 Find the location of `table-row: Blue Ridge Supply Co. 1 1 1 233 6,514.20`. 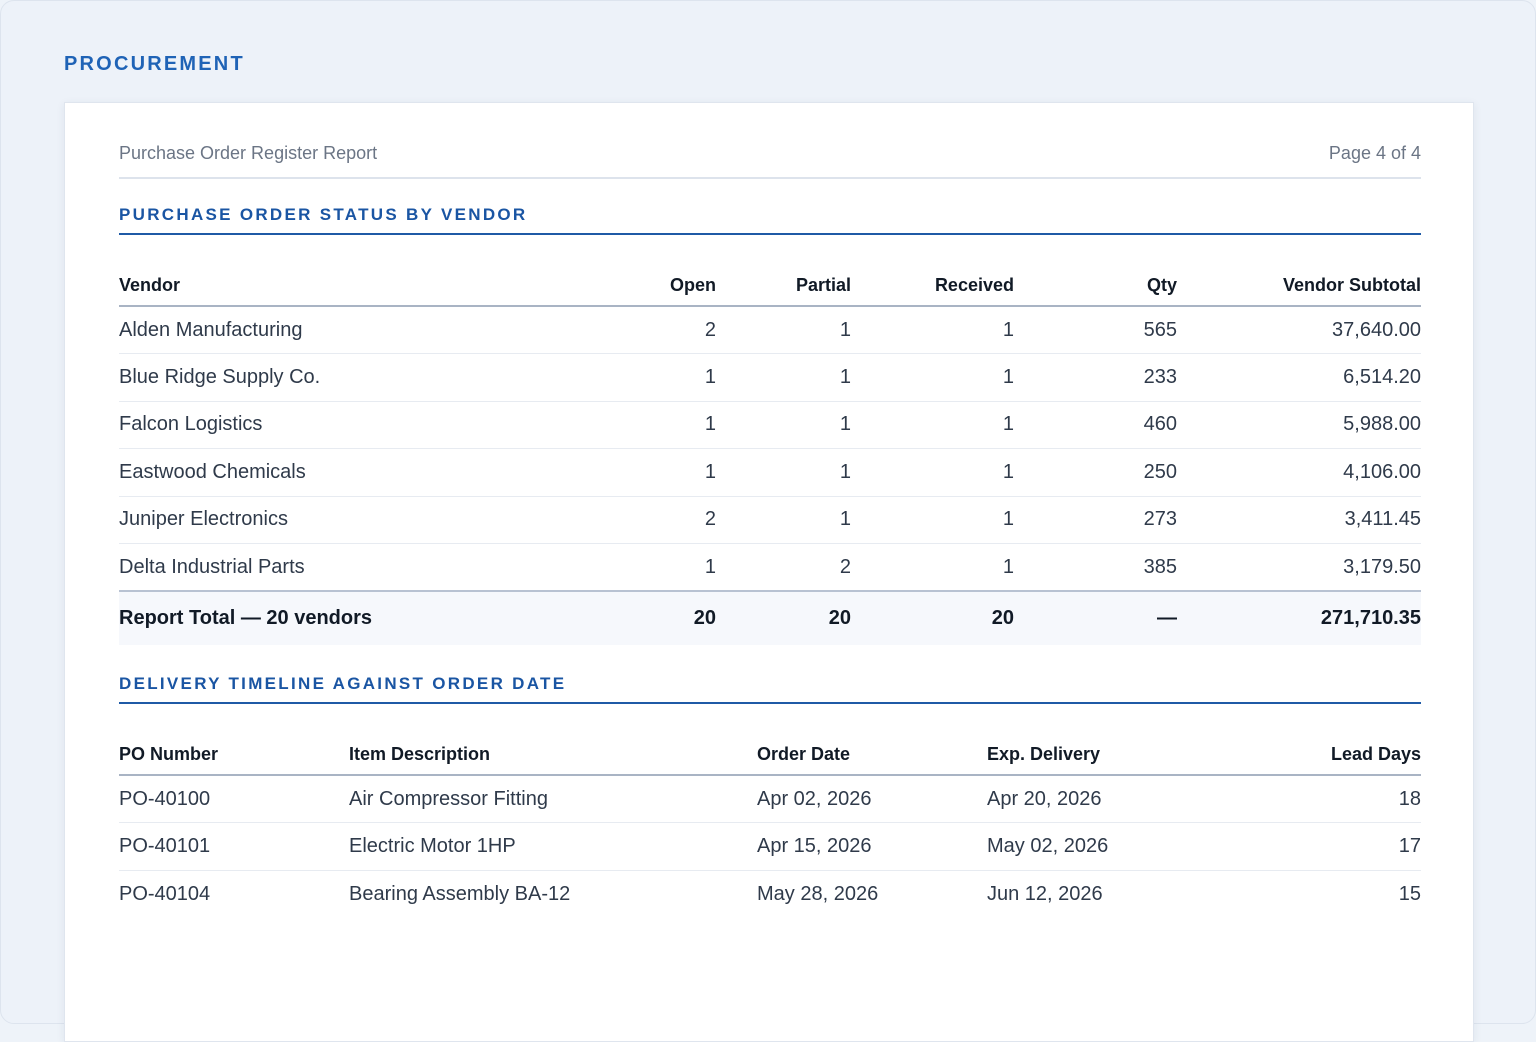

table-row: Blue Ridge Supply Co. 1 1 1 233 6,514.20 is located at coordinates (770, 377).